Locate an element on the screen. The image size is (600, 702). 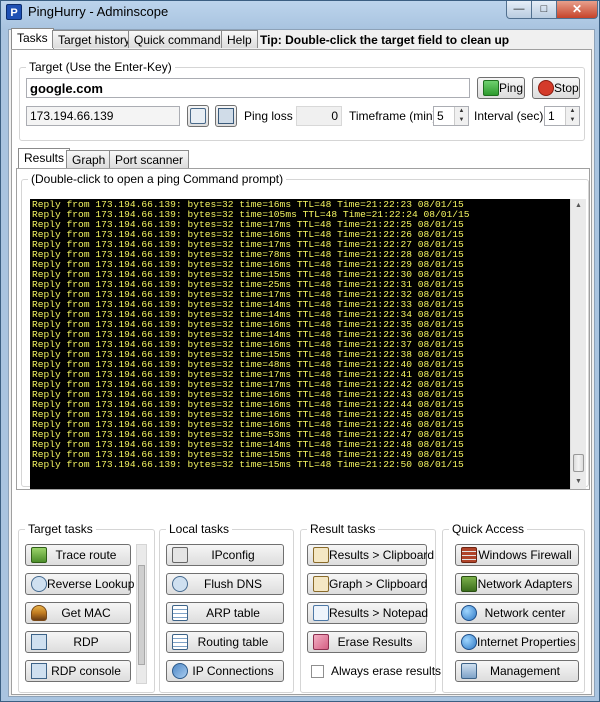
ping-icon is located at coordinates (491, 88).